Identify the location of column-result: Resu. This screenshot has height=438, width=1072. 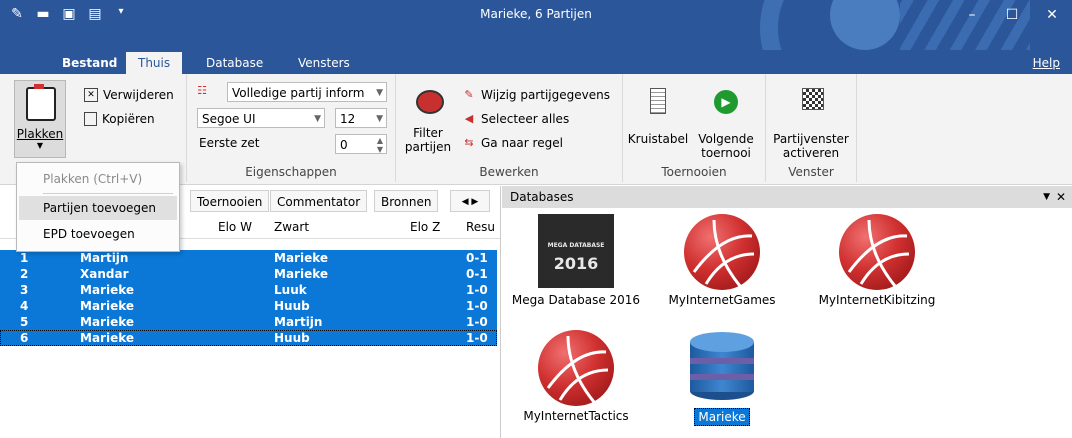
(480, 227).